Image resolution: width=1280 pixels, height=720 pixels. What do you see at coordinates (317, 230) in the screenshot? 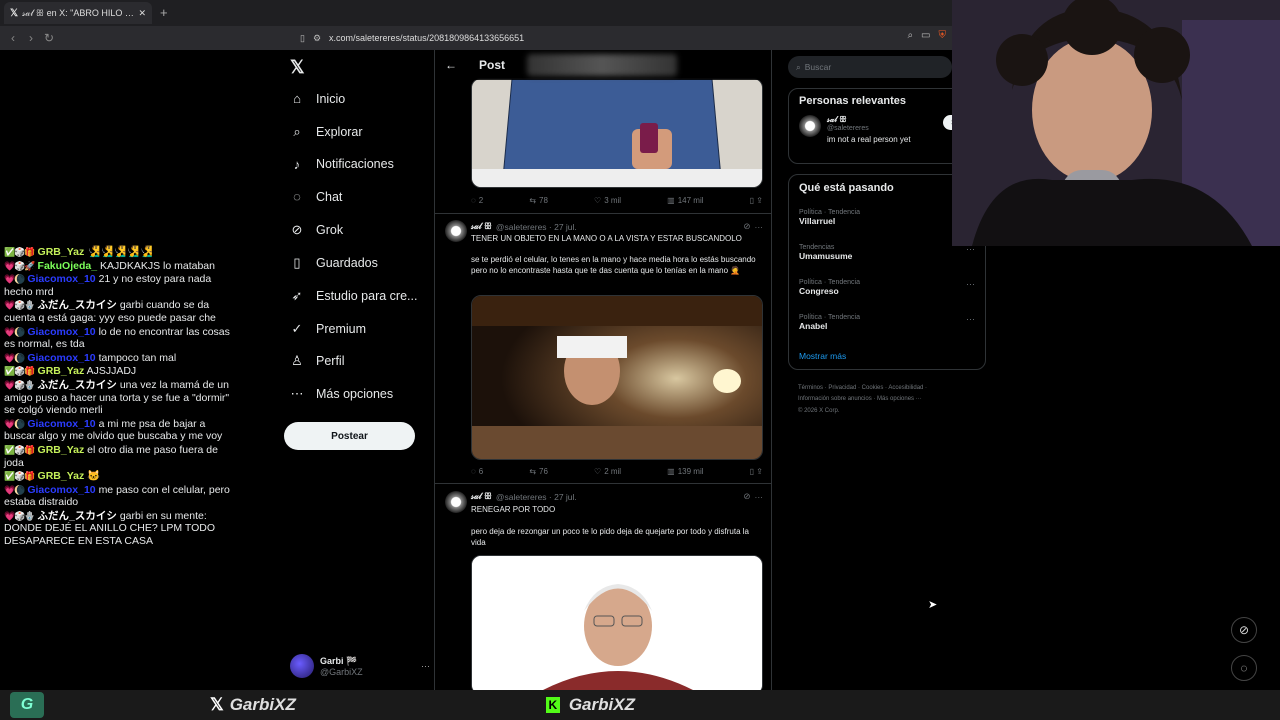
I see `sidebar-item-grok: ⊘ Grok` at bounding box center [317, 230].